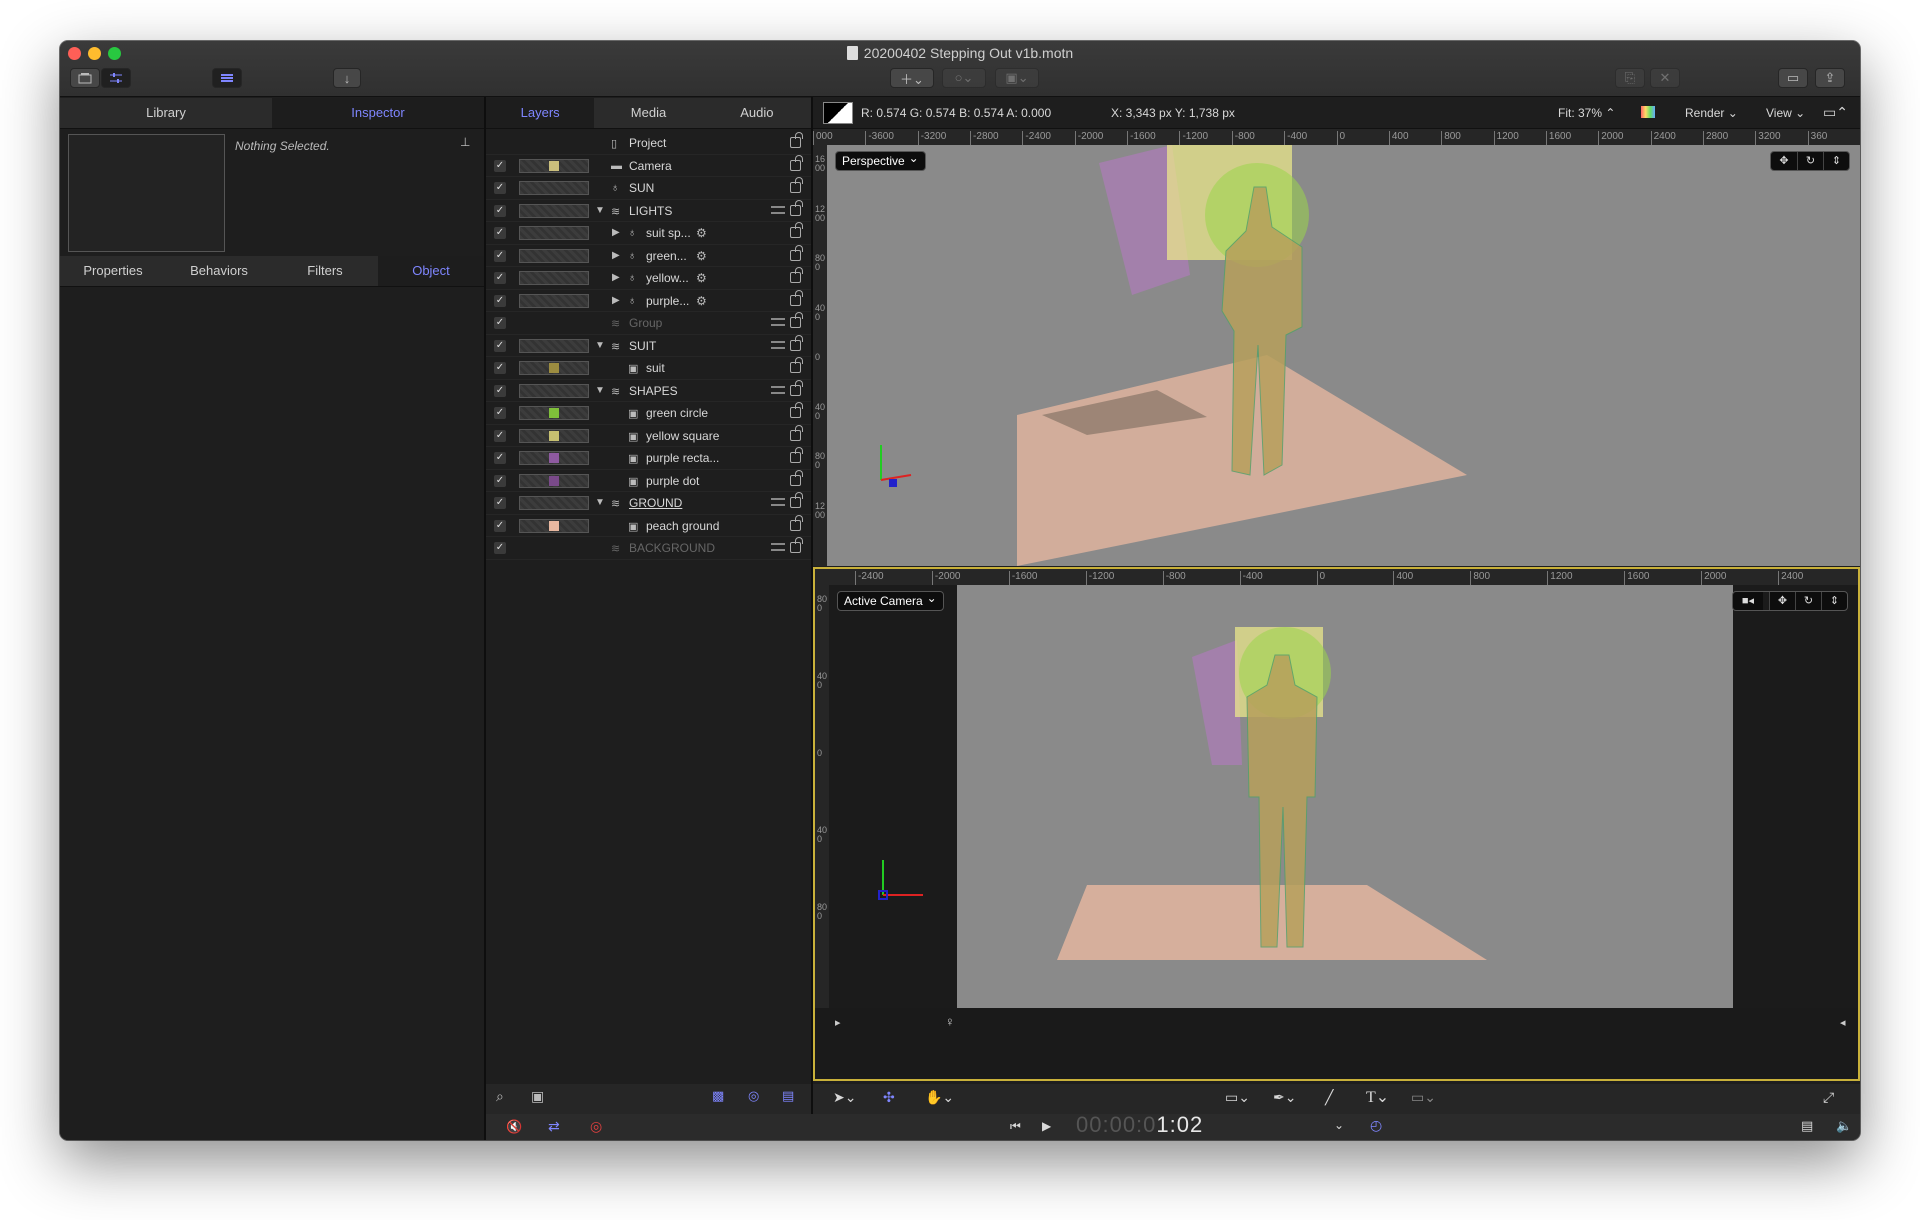 This screenshot has width=1920, height=1220. Describe the element at coordinates (1015, 1126) in the screenshot. I see `go-to-start-icon: ⏮` at that location.